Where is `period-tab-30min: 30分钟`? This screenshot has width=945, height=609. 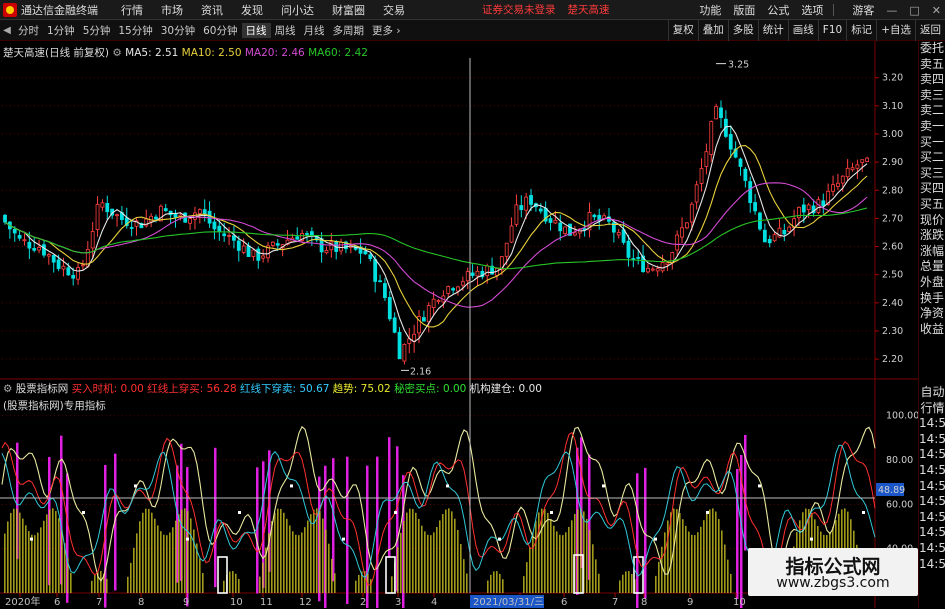
period-tab-30min: 30分钟 is located at coordinates (178, 30).